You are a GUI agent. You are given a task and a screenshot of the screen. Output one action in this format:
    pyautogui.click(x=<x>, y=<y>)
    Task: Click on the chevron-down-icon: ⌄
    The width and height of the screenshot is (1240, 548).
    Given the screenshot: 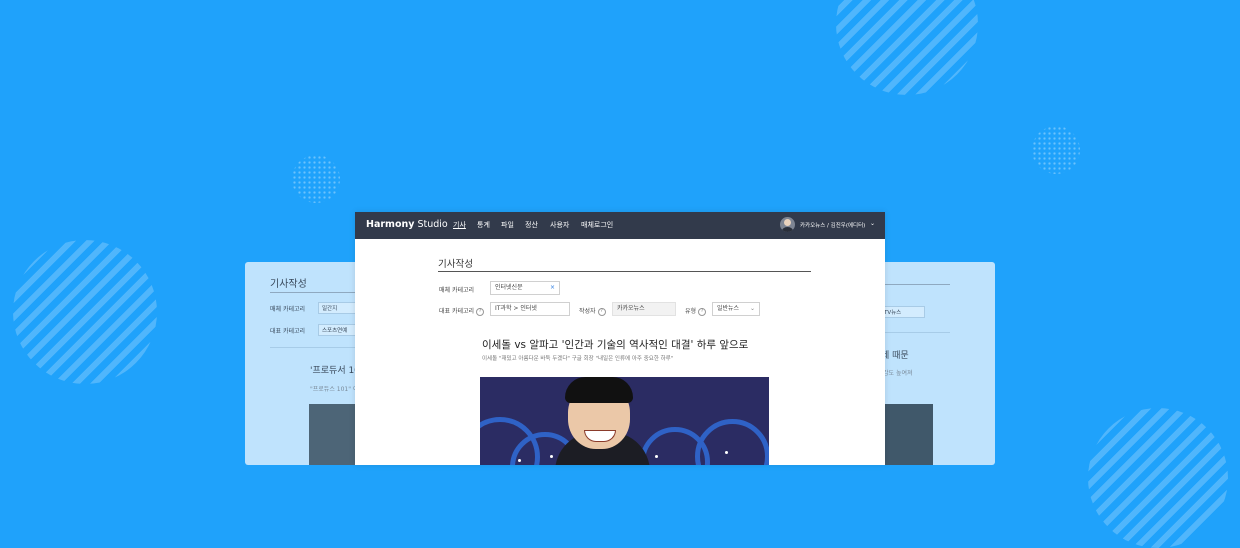 What is the action you would take?
    pyautogui.click(x=752, y=309)
    